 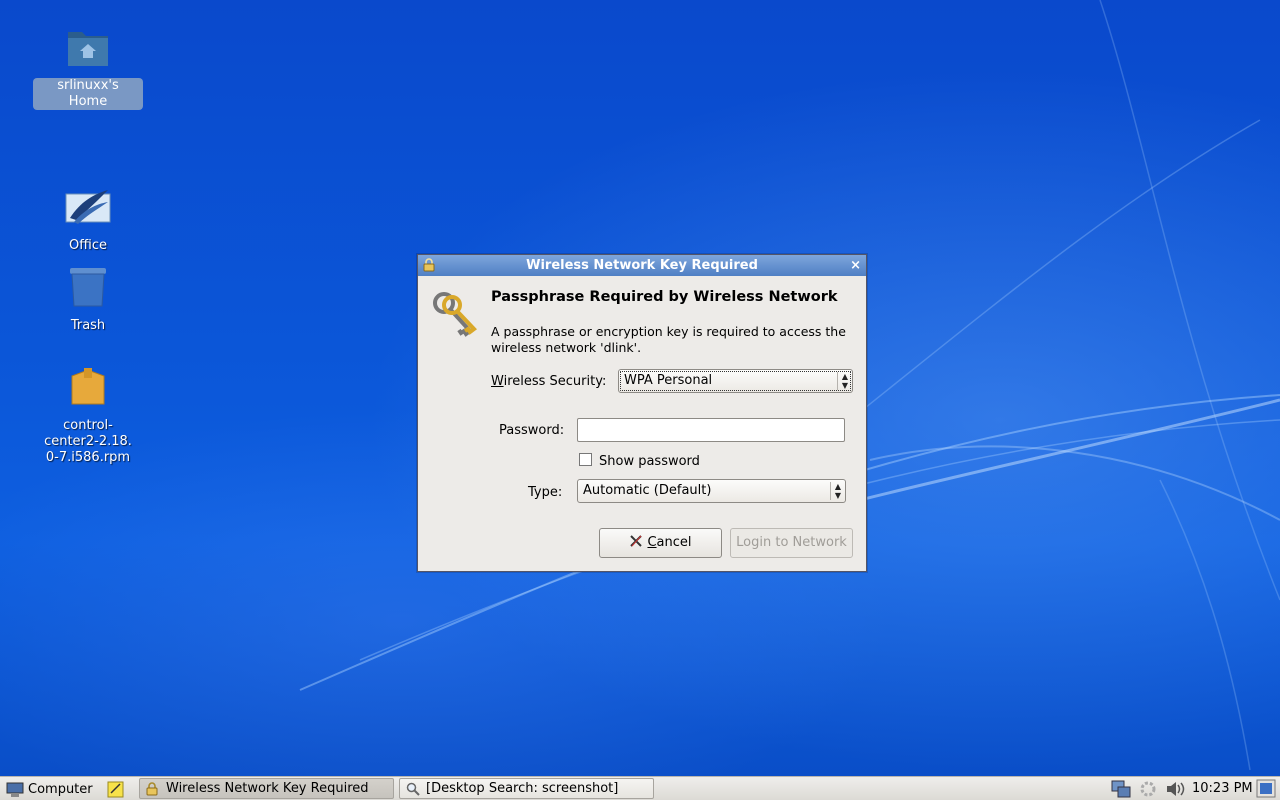 I want to click on desktop-icon-label-line1: control-center2-2.18., so click(x=88, y=433).